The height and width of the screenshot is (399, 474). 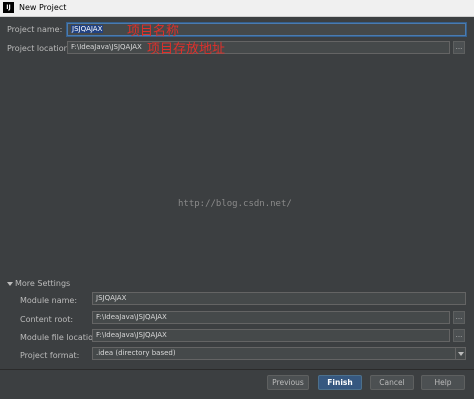 What do you see at coordinates (10, 283) in the screenshot?
I see `chevron-down-icon` at bounding box center [10, 283].